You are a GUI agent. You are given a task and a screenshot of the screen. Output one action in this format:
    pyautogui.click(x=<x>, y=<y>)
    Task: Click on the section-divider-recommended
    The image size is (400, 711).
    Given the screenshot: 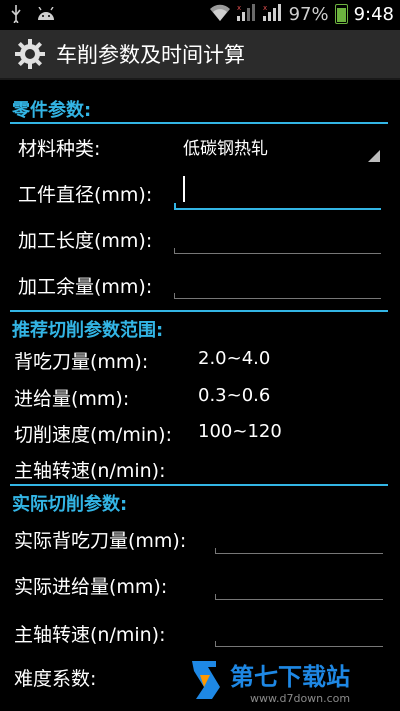 What is the action you would take?
    pyautogui.click(x=199, y=311)
    